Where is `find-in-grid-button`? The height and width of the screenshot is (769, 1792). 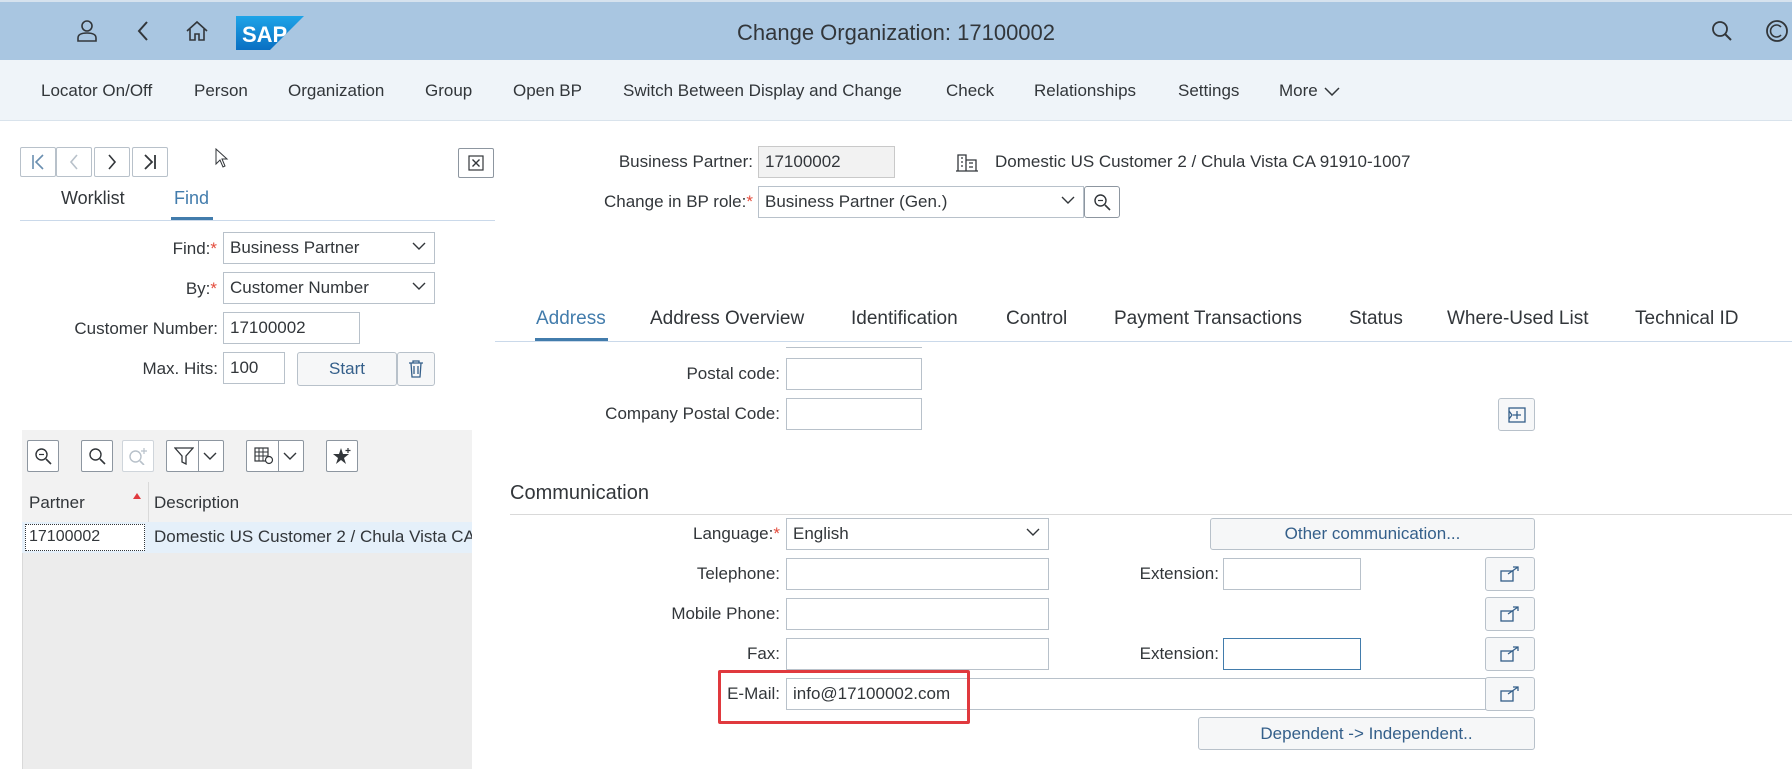 find-in-grid-button is located at coordinates (97, 456).